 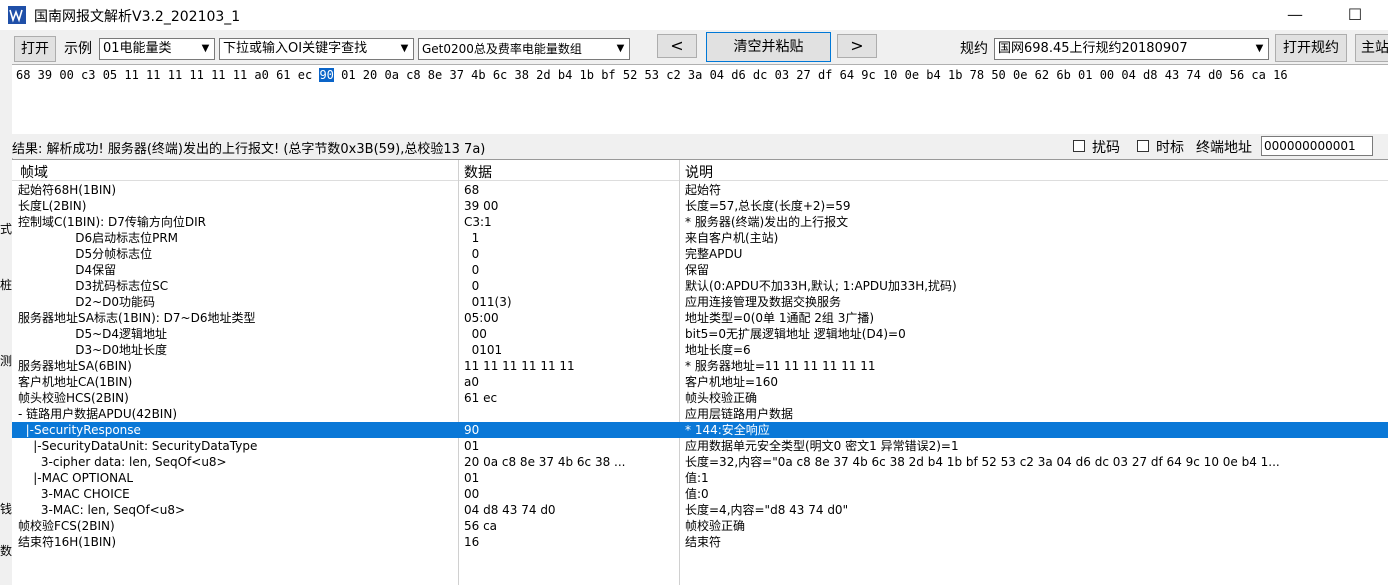 What do you see at coordinates (478, 222) in the screenshot?
I see `data-cell: C3:1` at bounding box center [478, 222].